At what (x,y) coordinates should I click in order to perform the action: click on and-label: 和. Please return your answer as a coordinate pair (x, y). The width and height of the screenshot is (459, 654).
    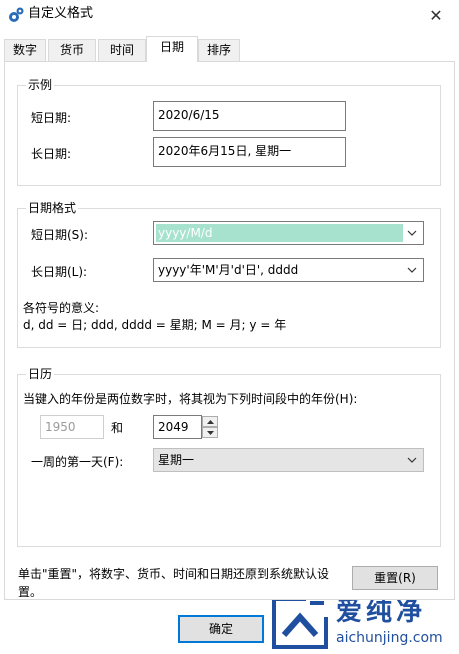
    Looking at the image, I should click on (117, 428).